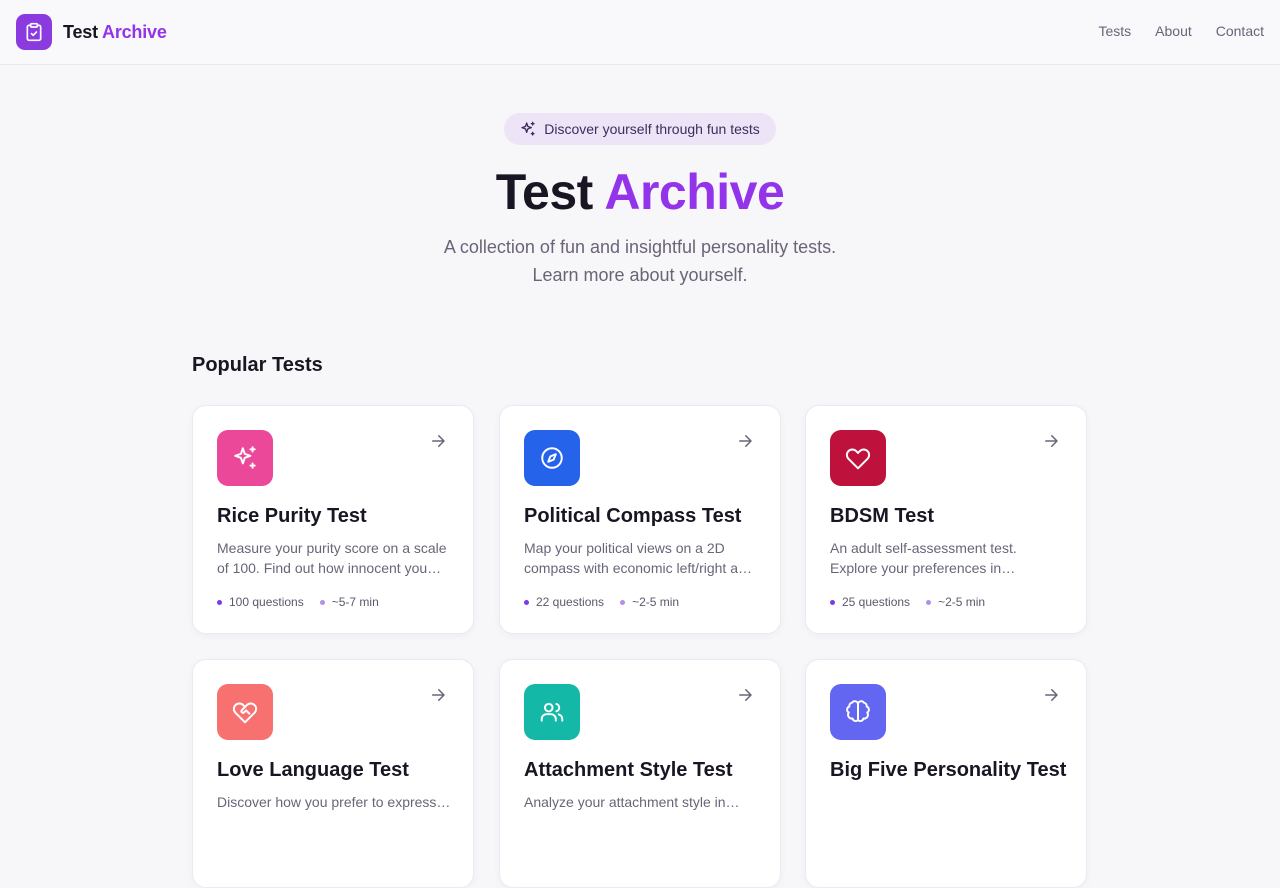 This screenshot has height=888, width=1280. I want to click on card-meta: 25 questions ~2-5 min, so click(907, 602).